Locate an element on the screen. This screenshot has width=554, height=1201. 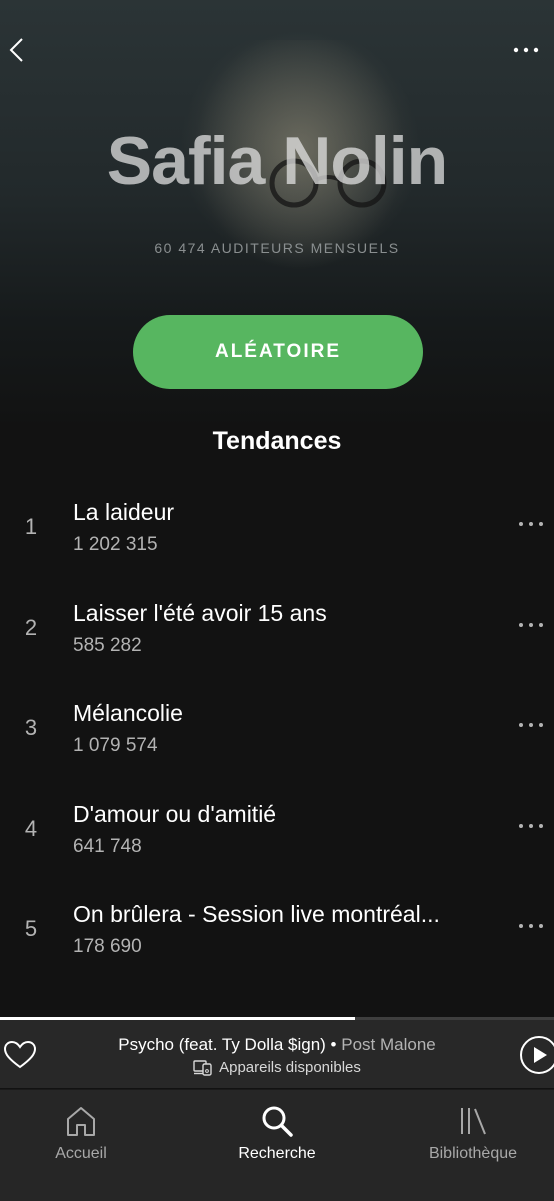
nav-item-library: Bibliothèque is located at coordinates (473, 1145).